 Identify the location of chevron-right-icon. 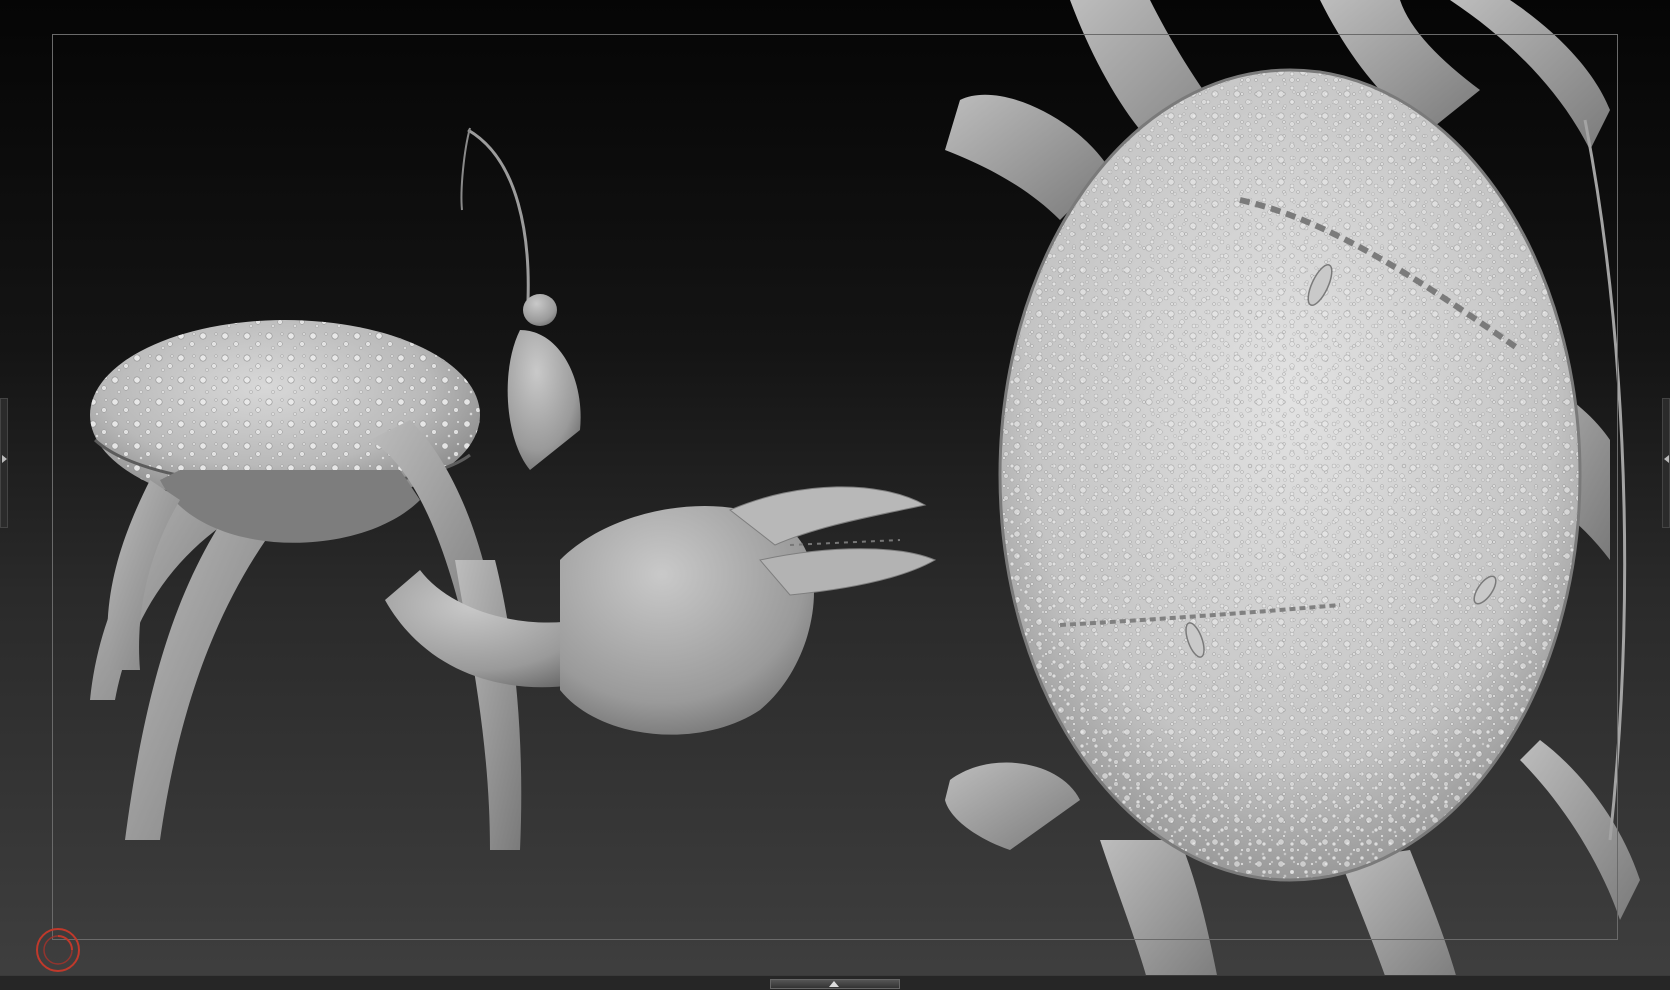
(1666, 459).